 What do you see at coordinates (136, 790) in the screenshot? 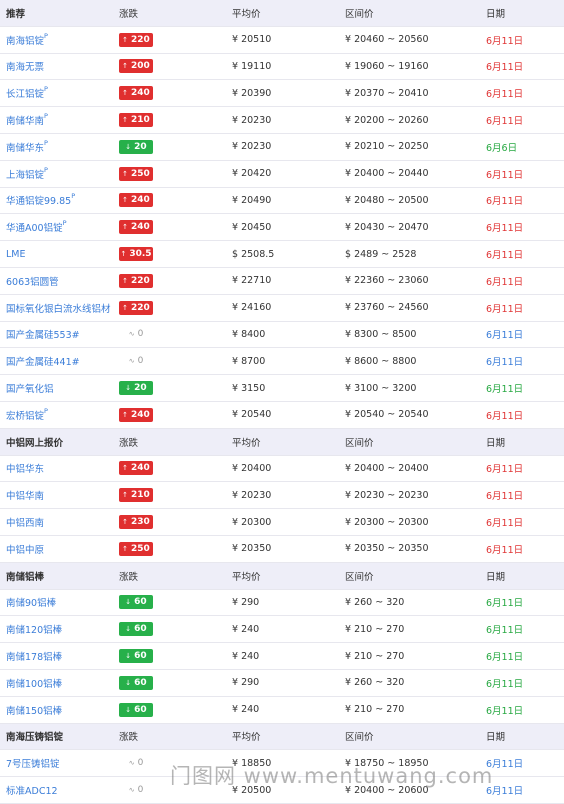
I see `change-cell: ∿ 0` at bounding box center [136, 790].